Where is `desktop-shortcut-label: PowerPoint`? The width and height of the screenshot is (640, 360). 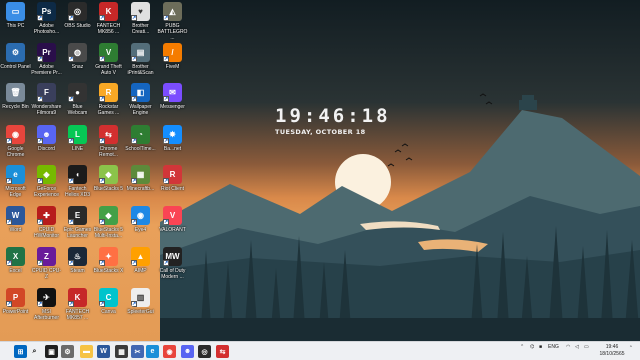
desktop-shortcut-label: PowerPoint is located at coordinates (15, 312).